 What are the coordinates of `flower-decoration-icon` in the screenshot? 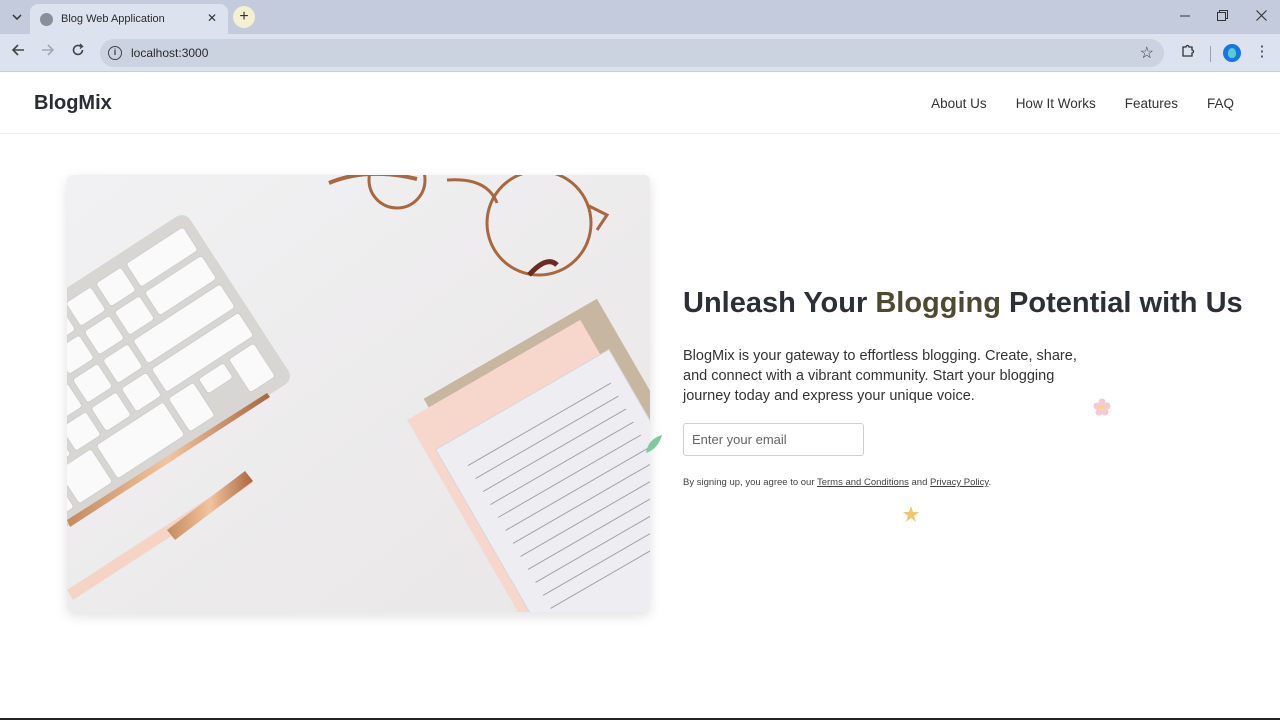 It's located at (1102, 407).